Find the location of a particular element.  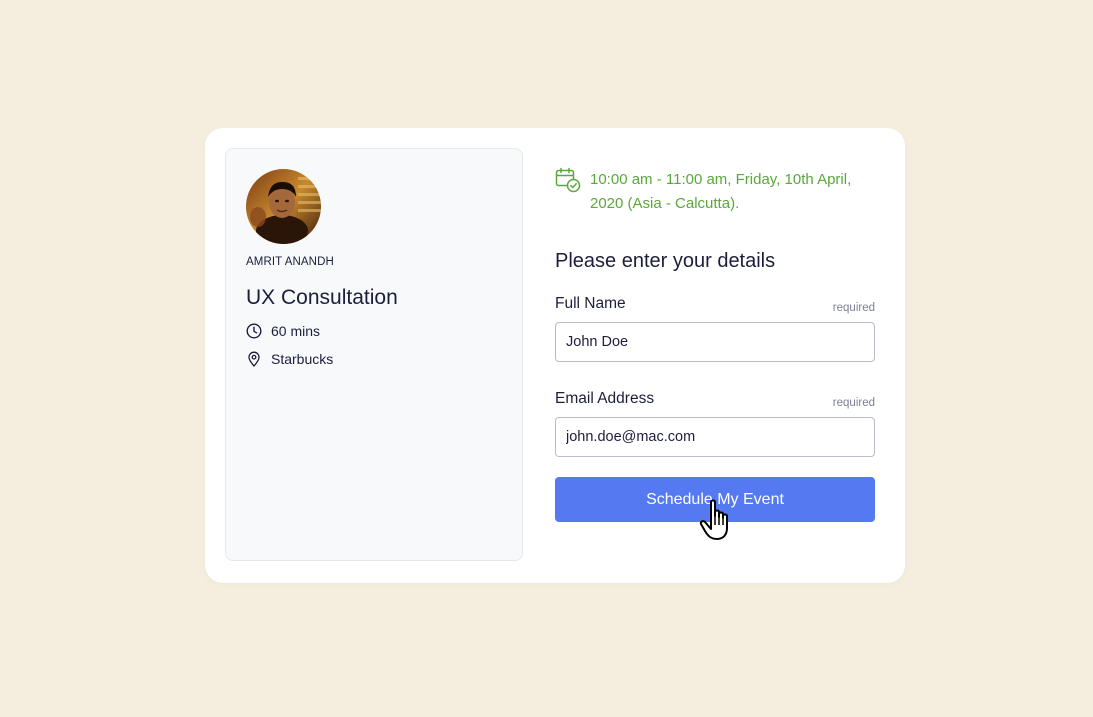

location-label: Starbucks is located at coordinates (302, 359).